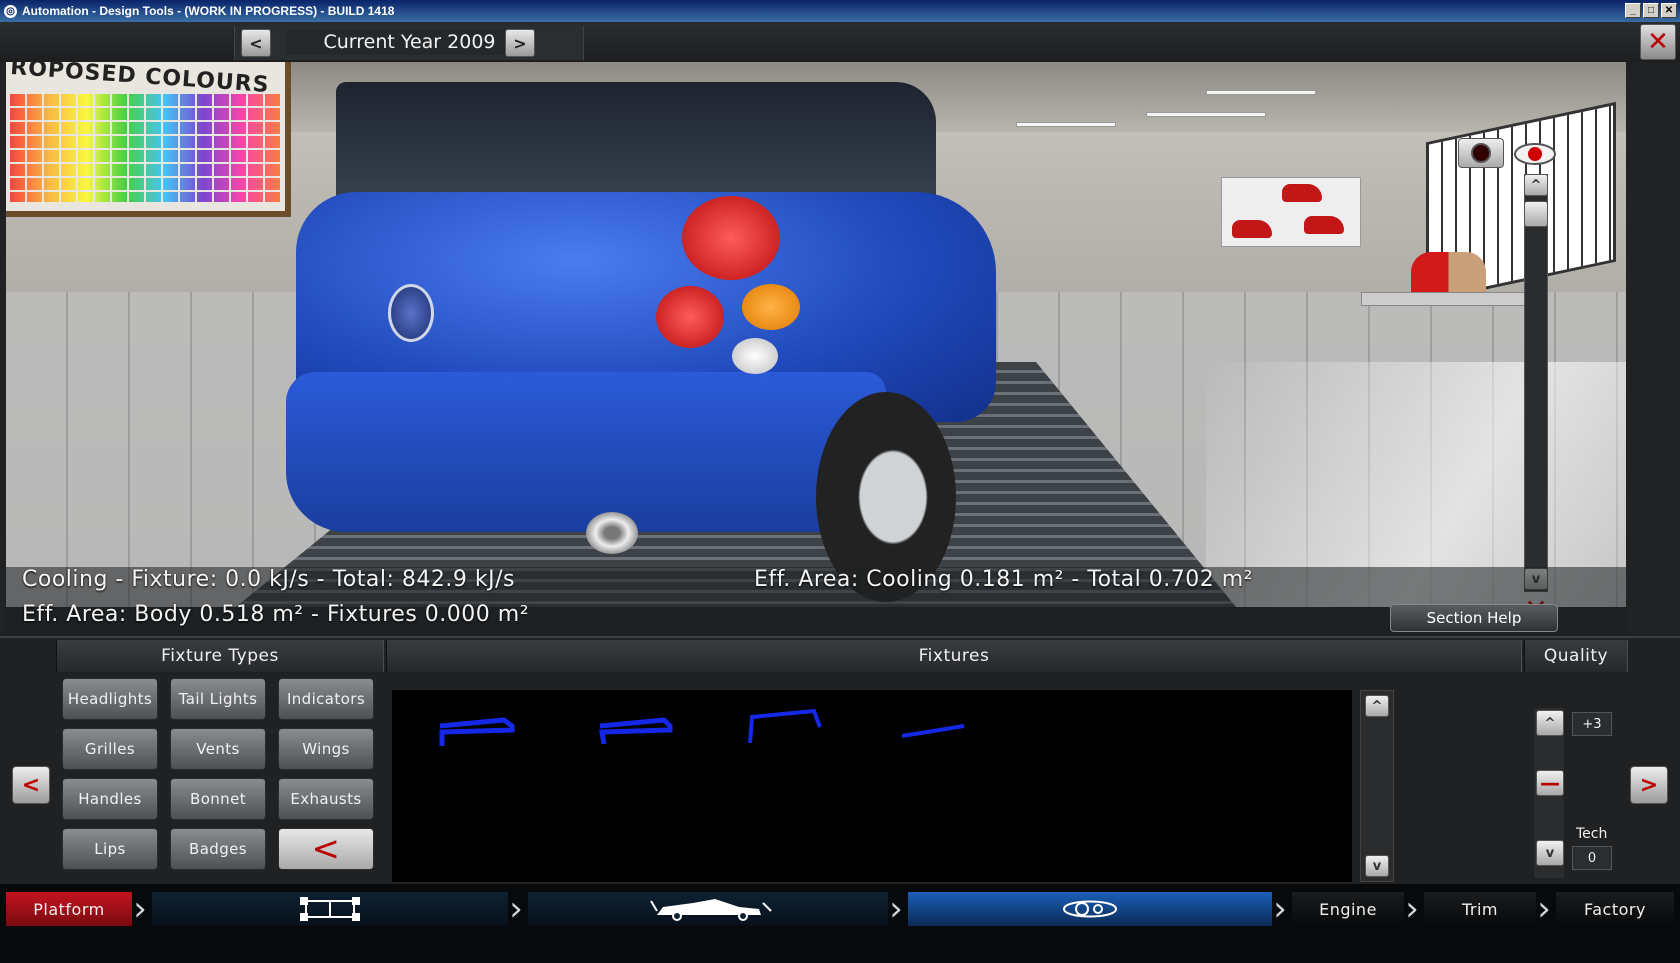  I want to click on car-badge, so click(411, 313).